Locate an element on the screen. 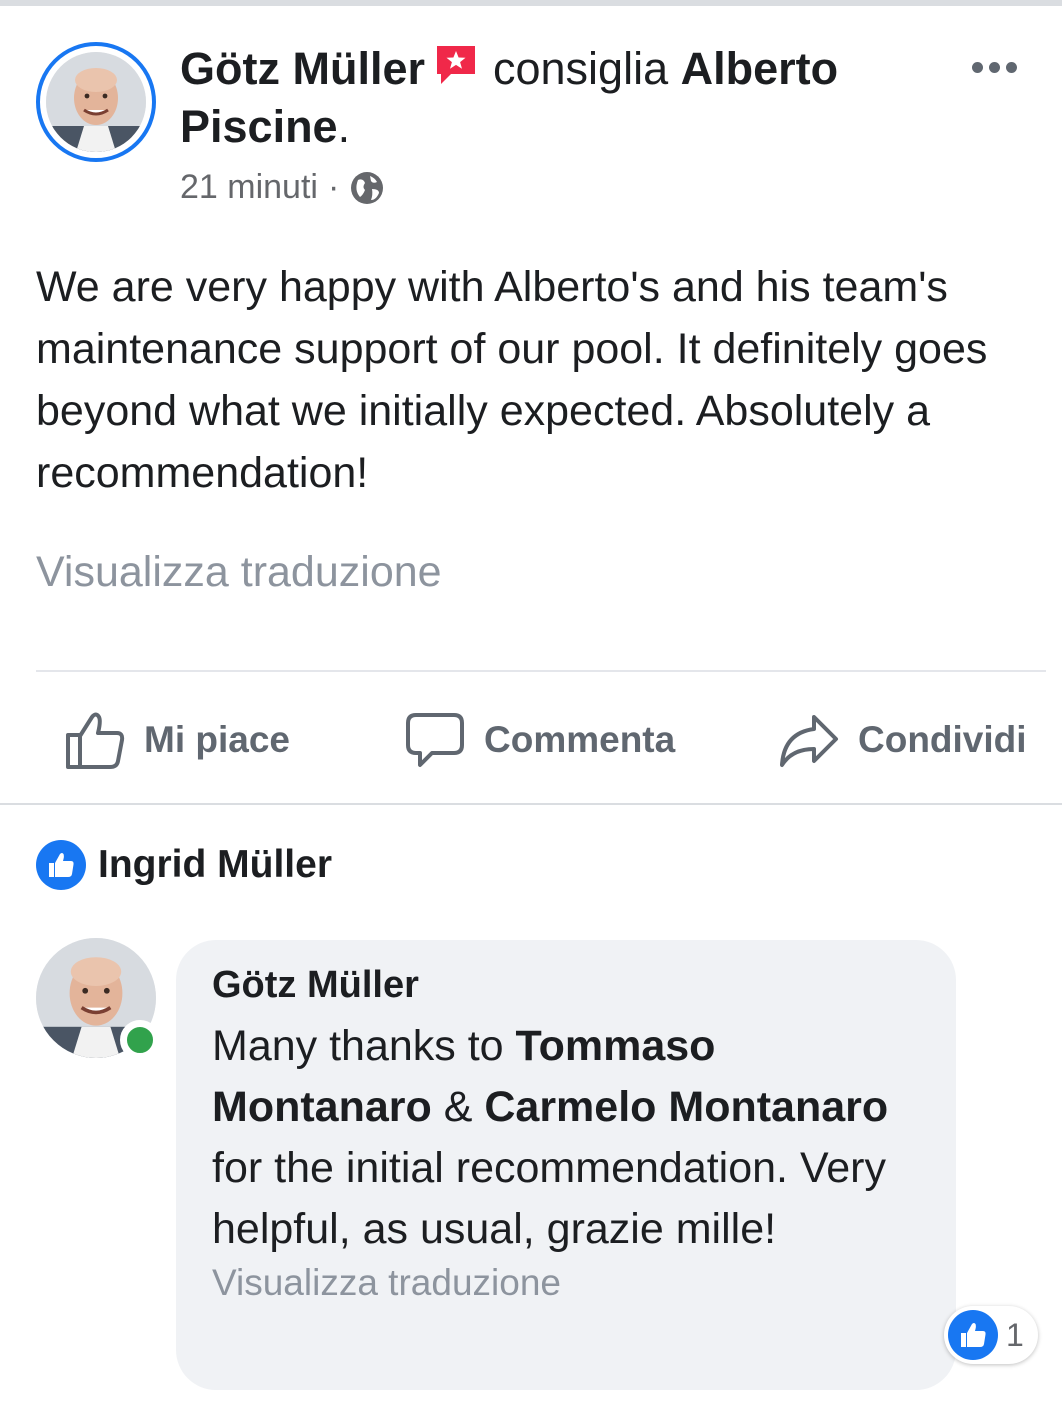 This screenshot has width=1062, height=1416. more-options-icon is located at coordinates (1000, 67).